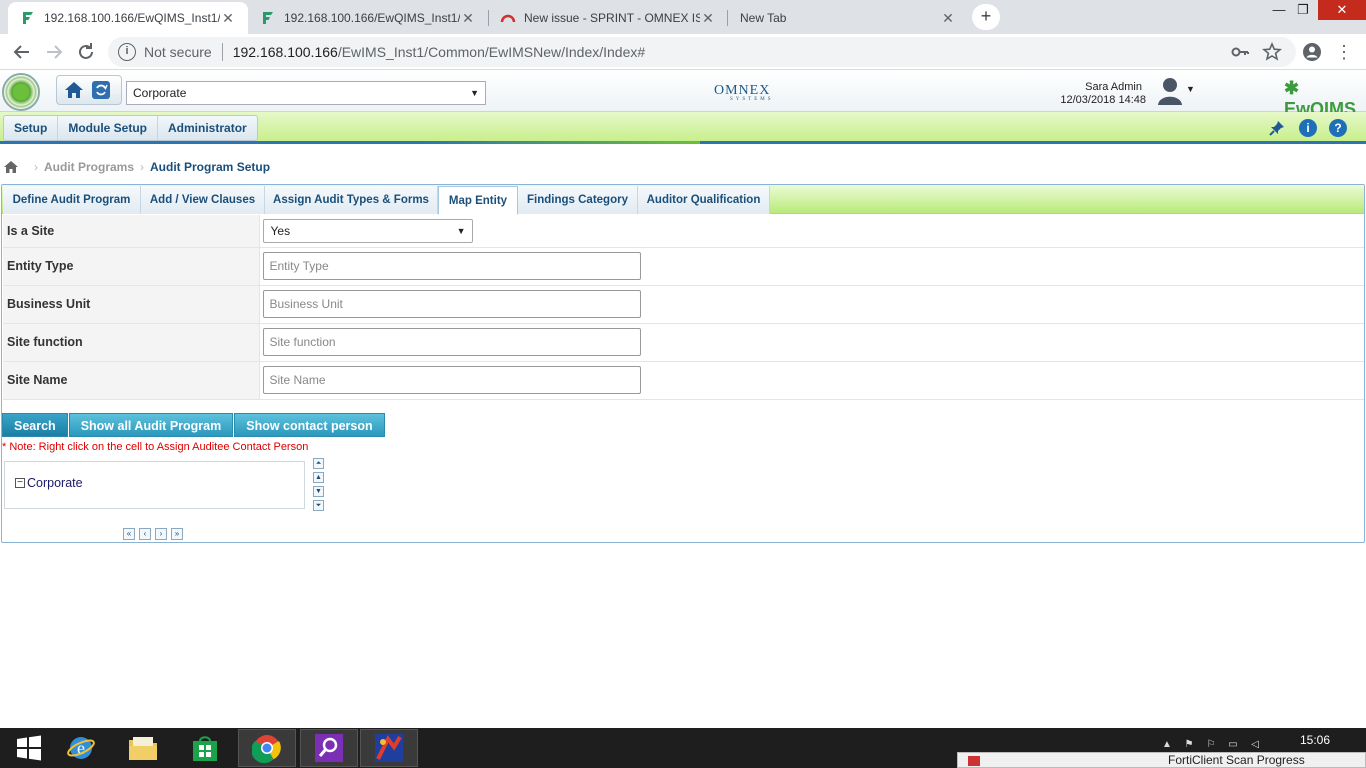 Image resolution: width=1366 pixels, height=768 pixels. What do you see at coordinates (451, 342) in the screenshot?
I see `site-function-input` at bounding box center [451, 342].